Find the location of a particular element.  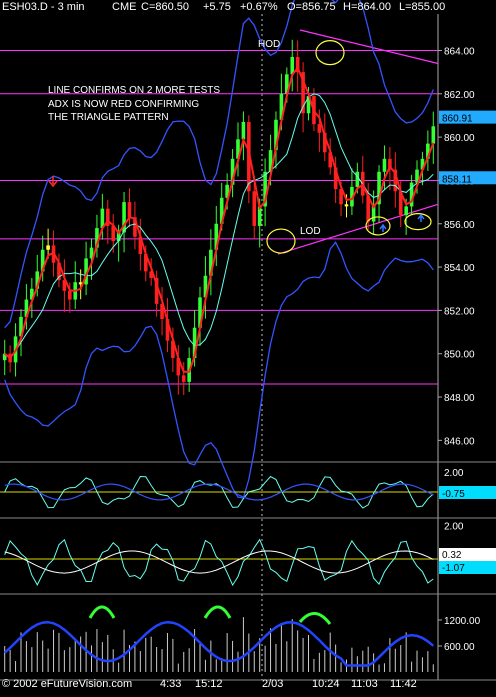

time-label-5: 11:03 is located at coordinates (364, 684).